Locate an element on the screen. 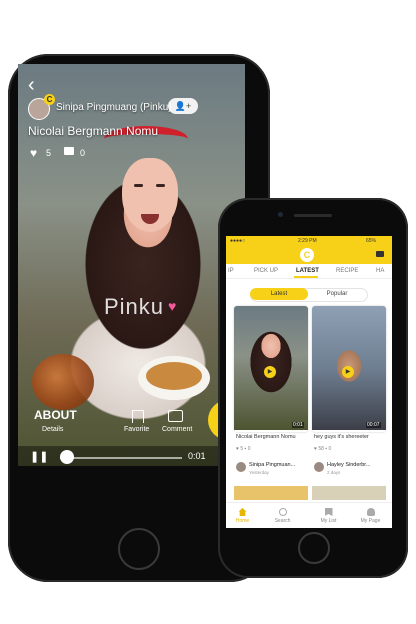 The image size is (416, 624). home-icon is located at coordinates (242, 512).